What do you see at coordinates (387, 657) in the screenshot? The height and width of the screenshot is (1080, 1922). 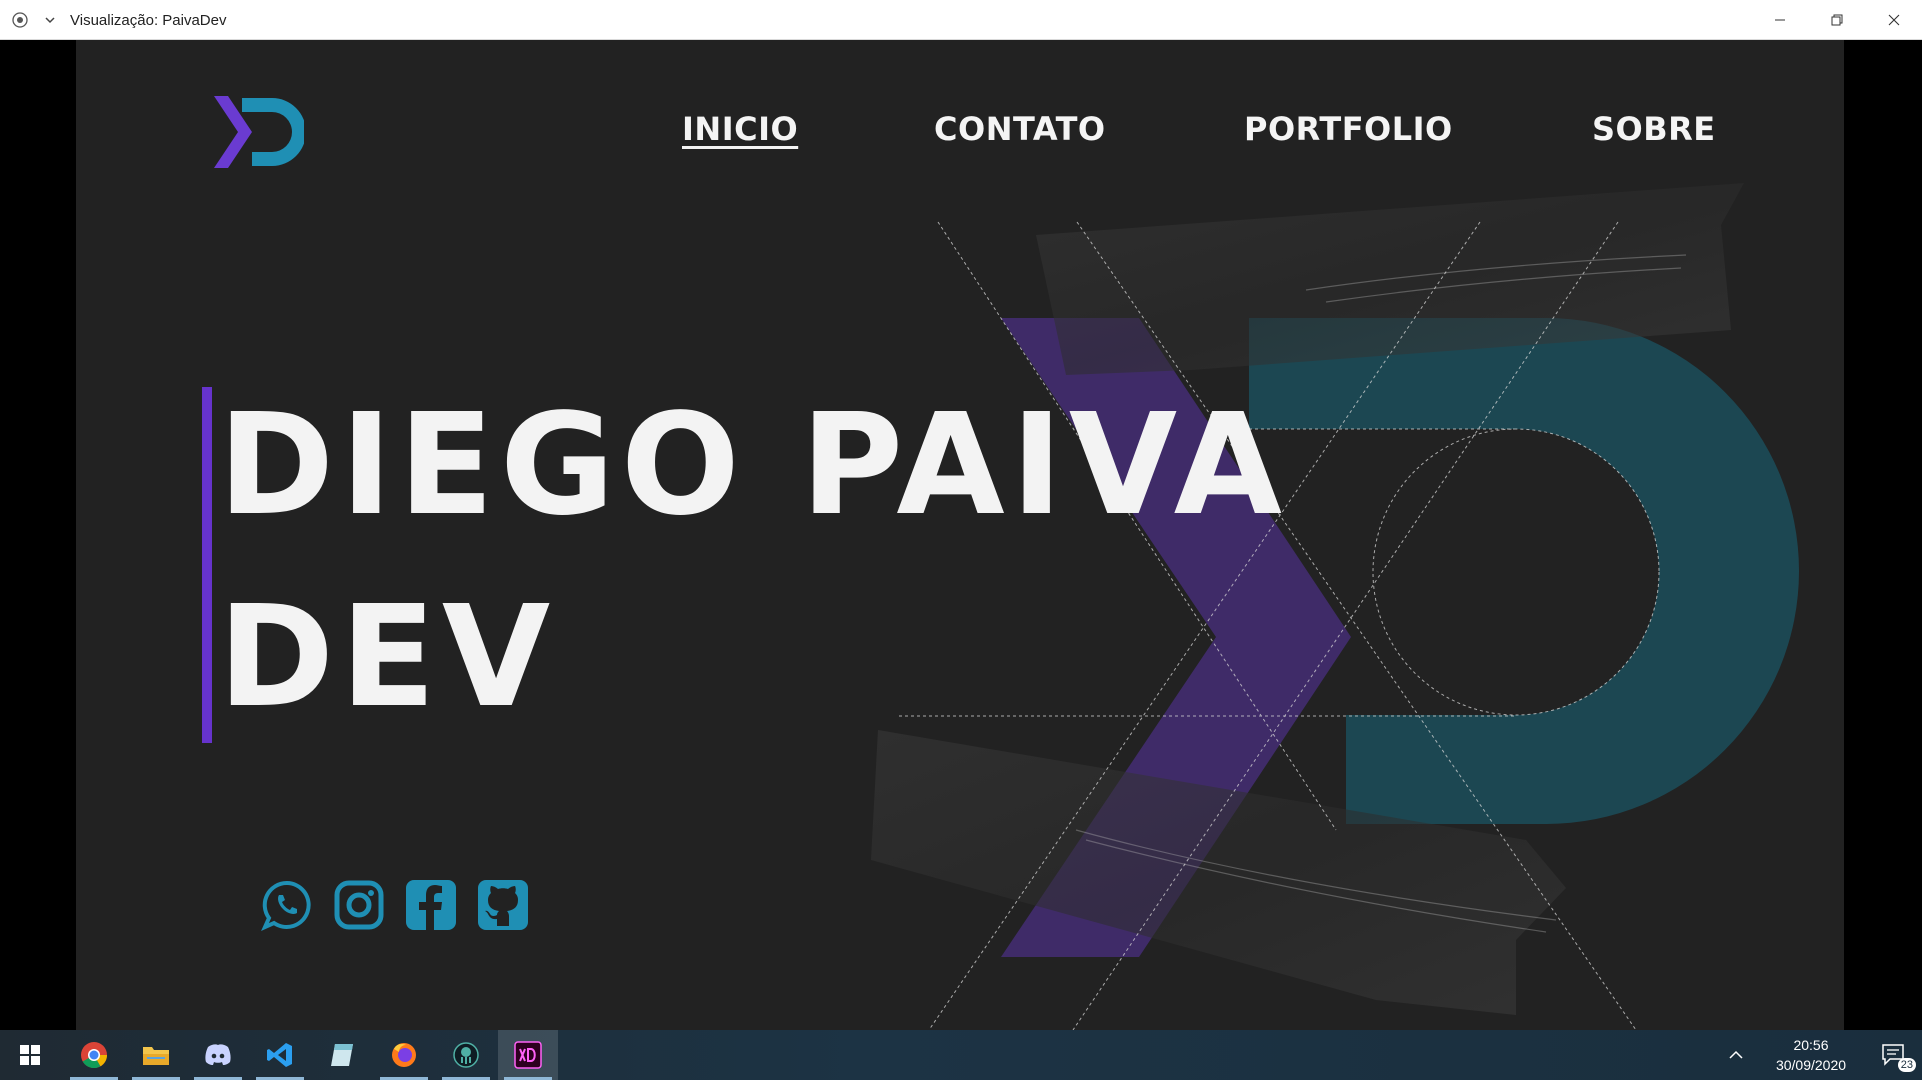 I see `hero-subtitle: DEV` at bounding box center [387, 657].